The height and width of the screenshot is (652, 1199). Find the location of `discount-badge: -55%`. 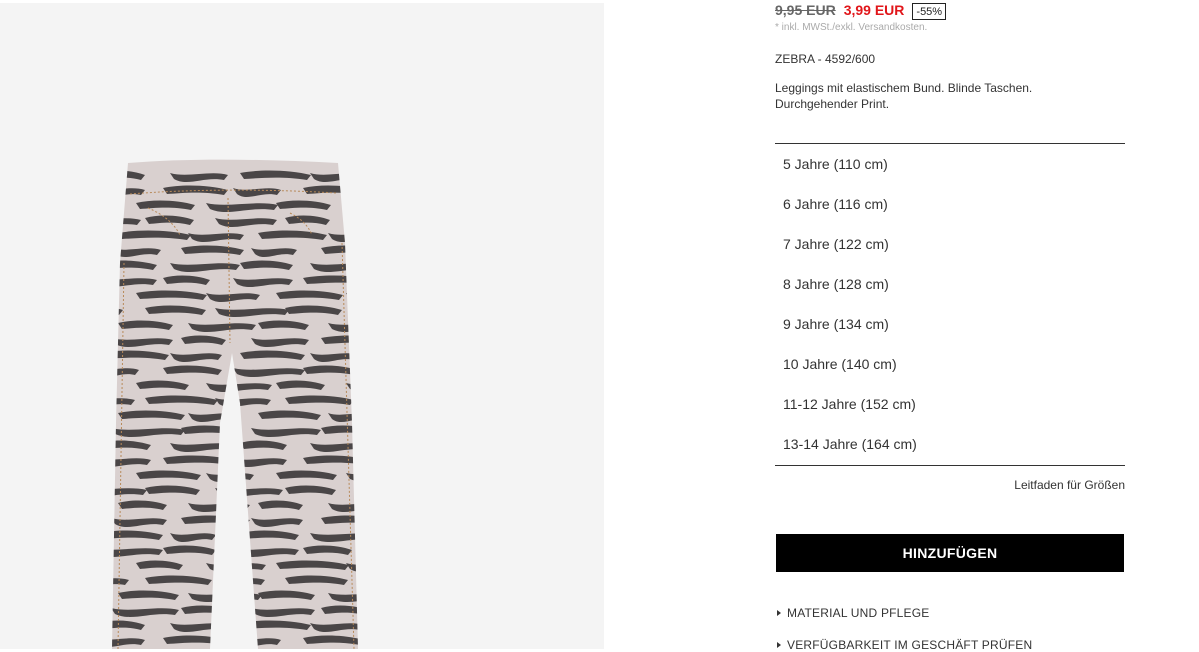

discount-badge: -55% is located at coordinates (929, 11).